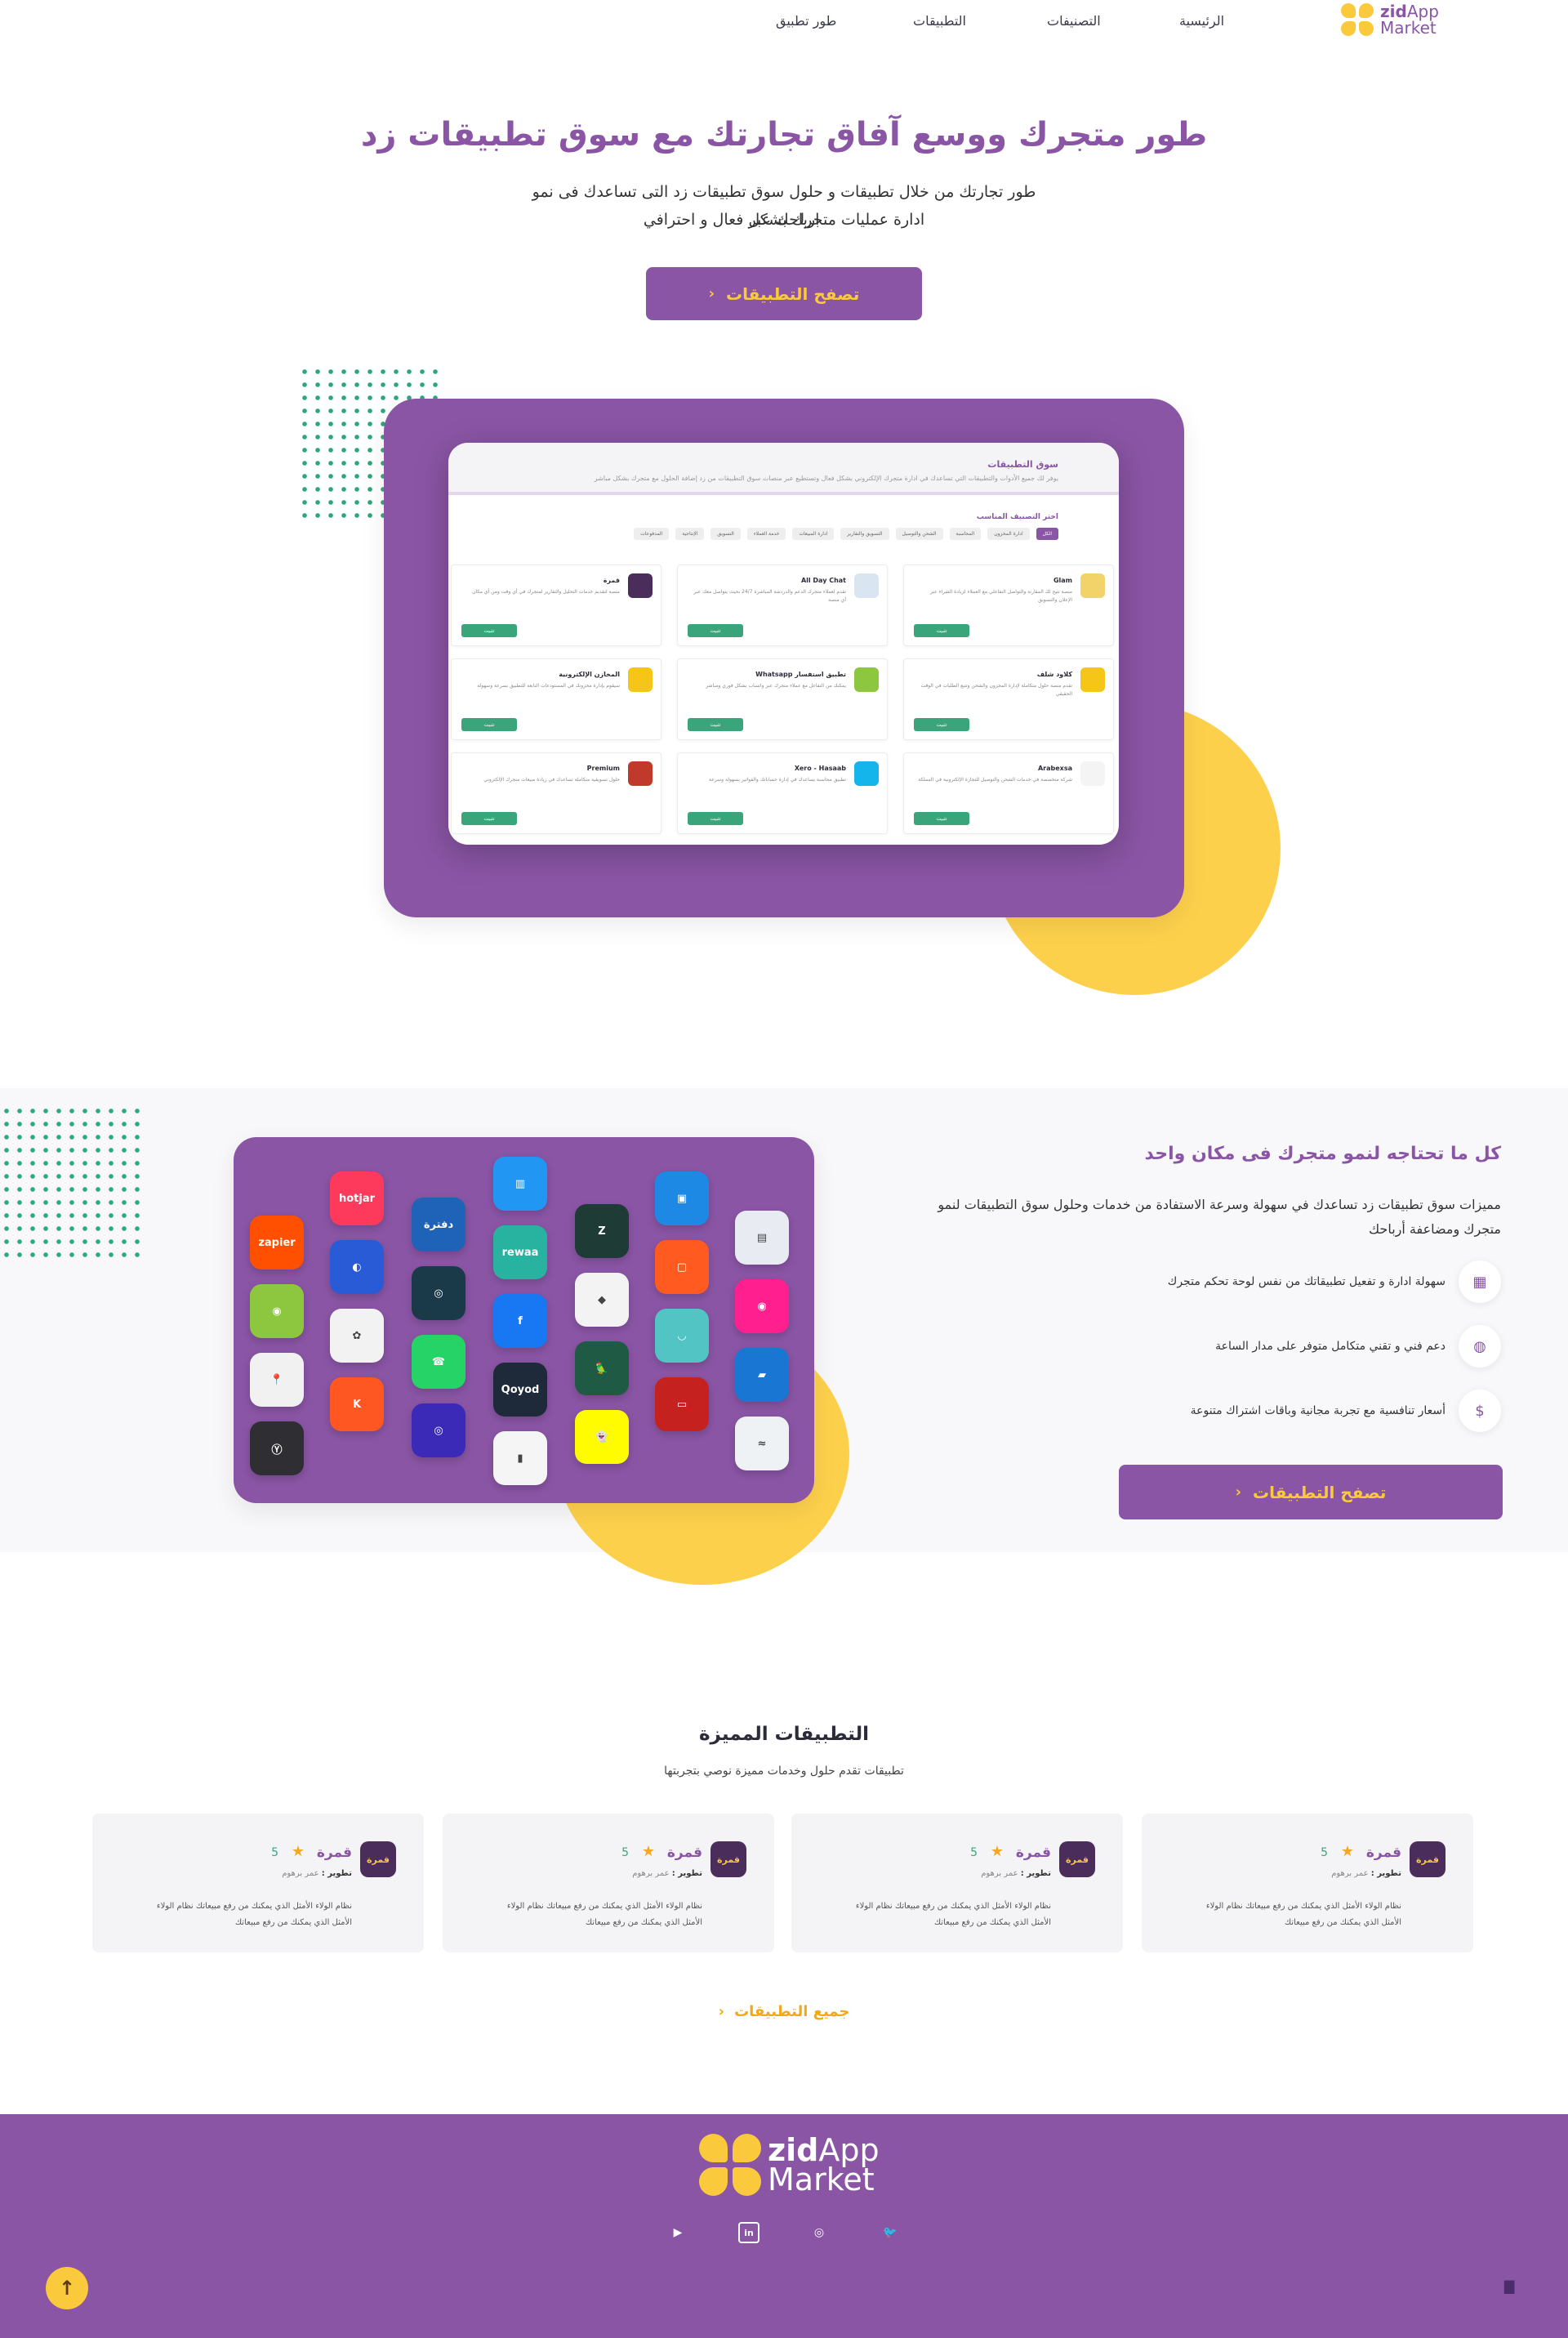 This screenshot has width=1568, height=2338. Describe the element at coordinates (1022, 464) in the screenshot. I see `mockup-title: سوق التطبيقات` at that location.